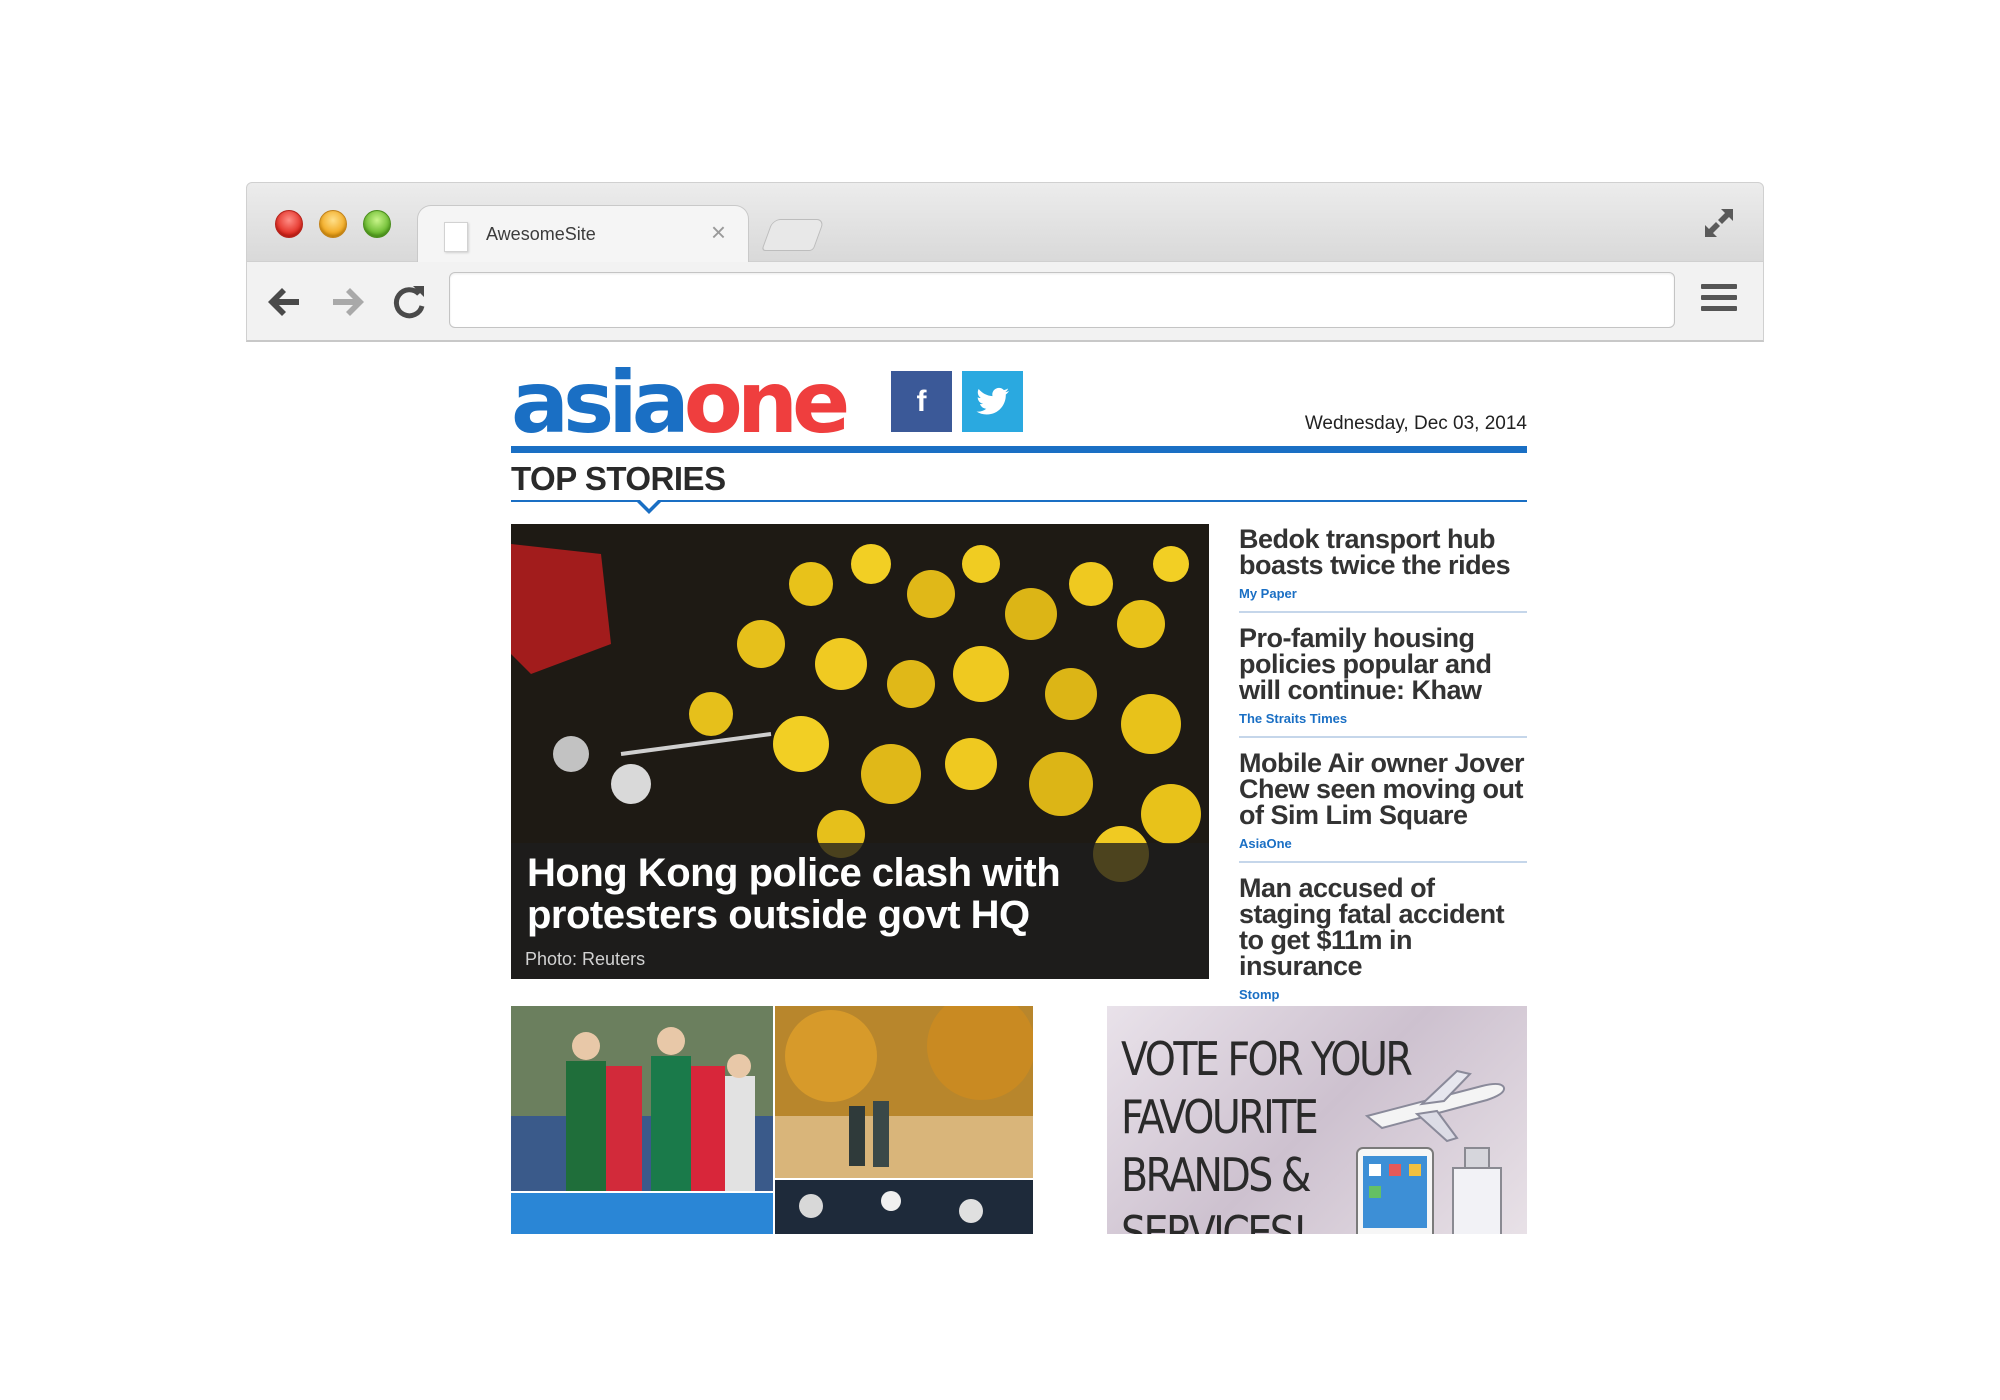  What do you see at coordinates (1216, 1175) in the screenshot?
I see `ad-text-line: BRANDS &` at bounding box center [1216, 1175].